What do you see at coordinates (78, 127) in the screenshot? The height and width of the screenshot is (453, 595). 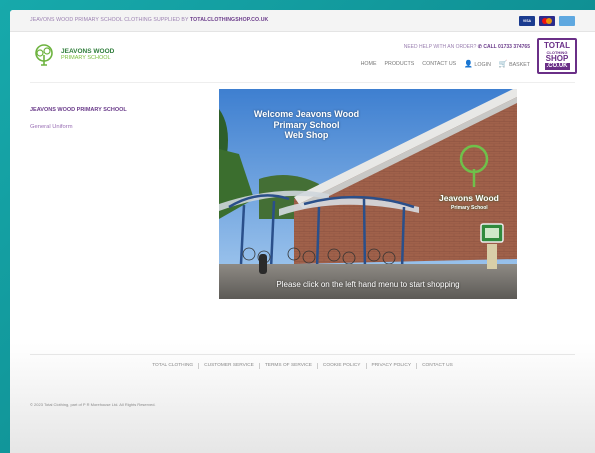 I see `sidebar-item-general-uniform: General Uniform` at bounding box center [78, 127].